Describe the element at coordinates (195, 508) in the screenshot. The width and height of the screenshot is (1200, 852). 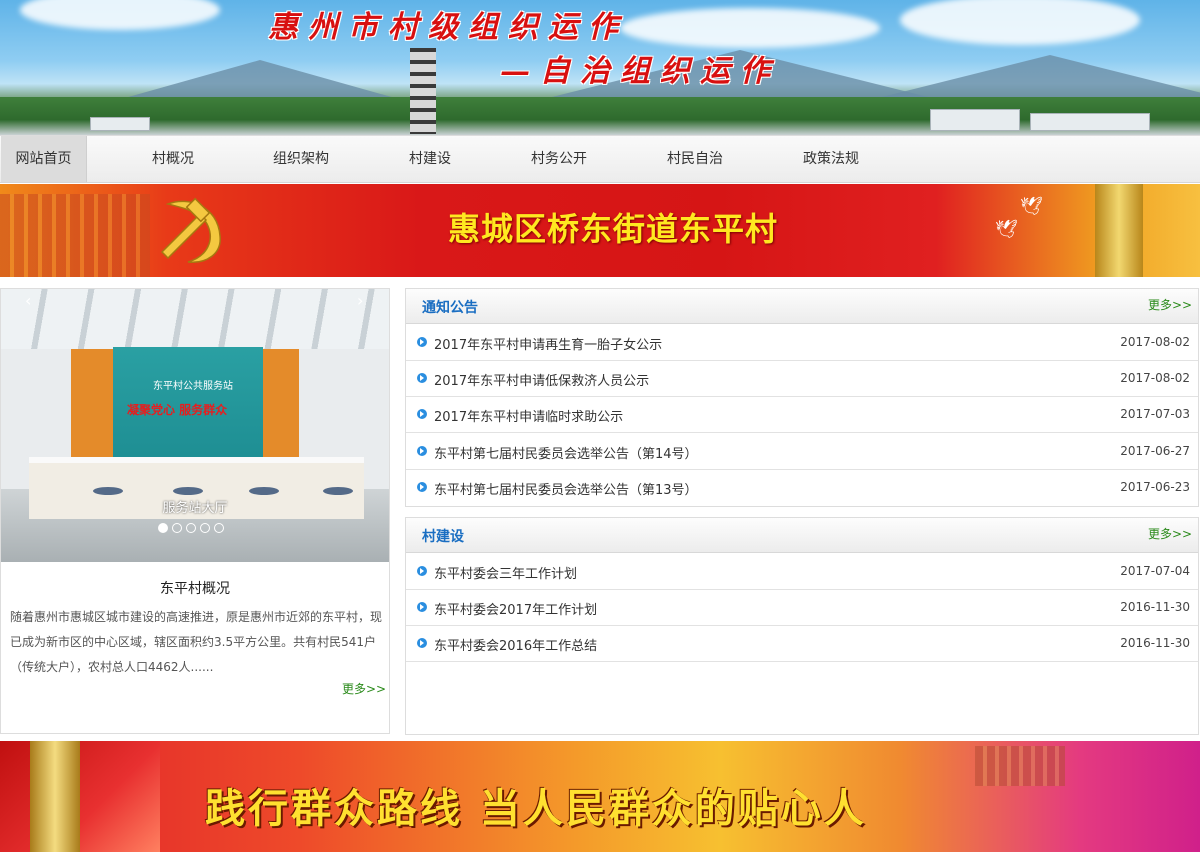
I see `slider-caption: 服务站大厅` at that location.